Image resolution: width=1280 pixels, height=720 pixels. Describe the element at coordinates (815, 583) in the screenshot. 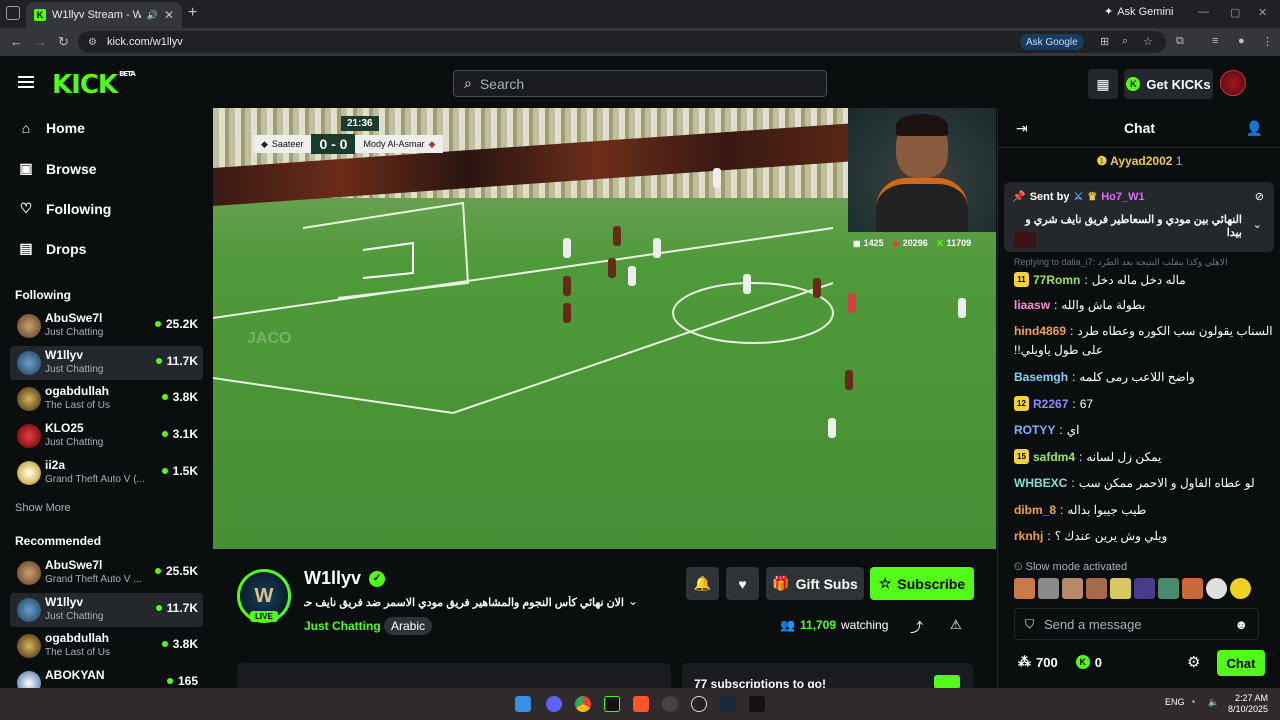

I see `gift-subs-button: 🎁 Gift Subs` at that location.